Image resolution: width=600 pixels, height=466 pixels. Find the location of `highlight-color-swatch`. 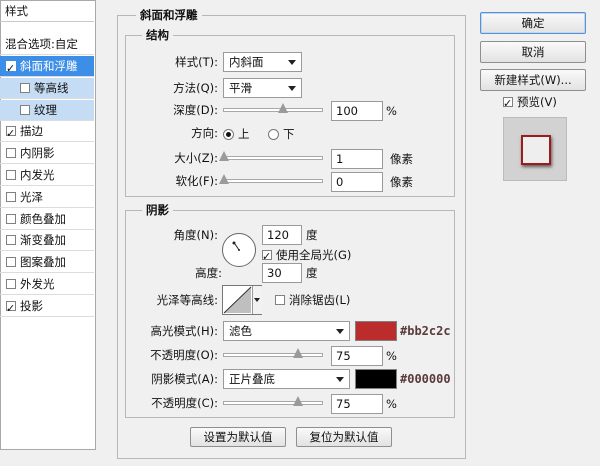

highlight-color-swatch is located at coordinates (376, 331).